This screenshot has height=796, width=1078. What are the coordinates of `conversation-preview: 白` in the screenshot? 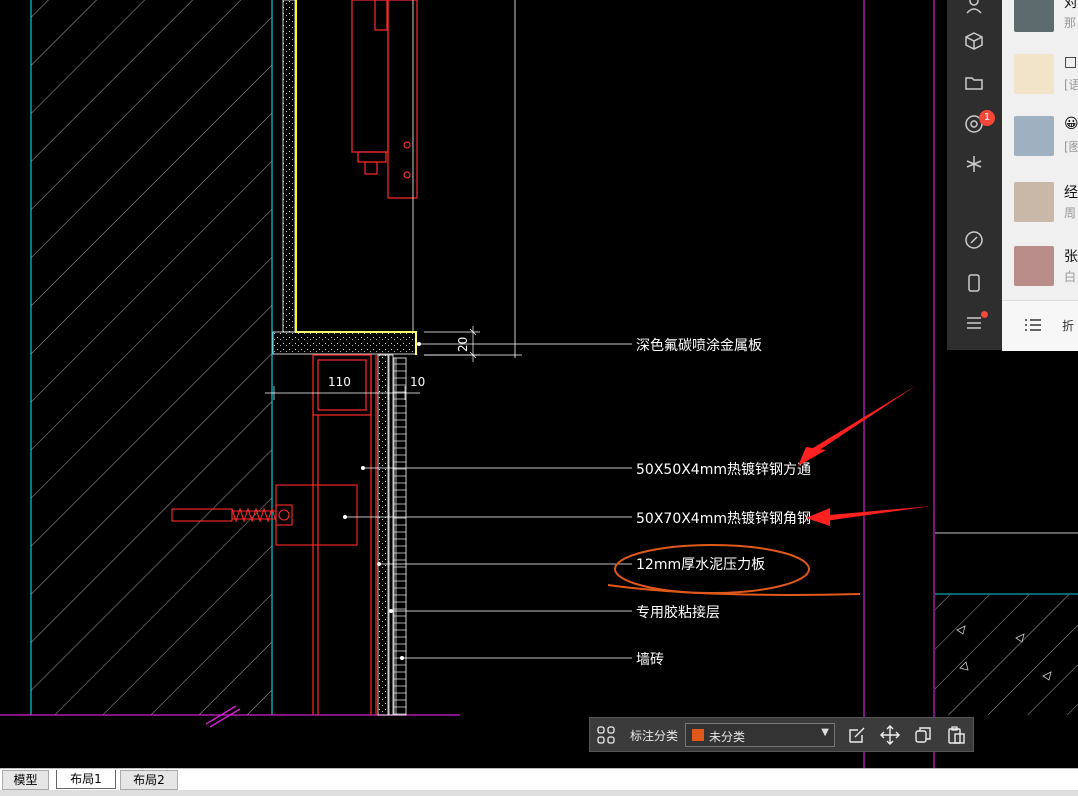 It's located at (1070, 277).